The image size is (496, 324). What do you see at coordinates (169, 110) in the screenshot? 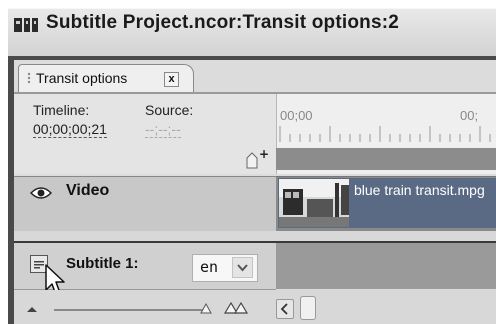
I see `source-label: Source:` at bounding box center [169, 110].